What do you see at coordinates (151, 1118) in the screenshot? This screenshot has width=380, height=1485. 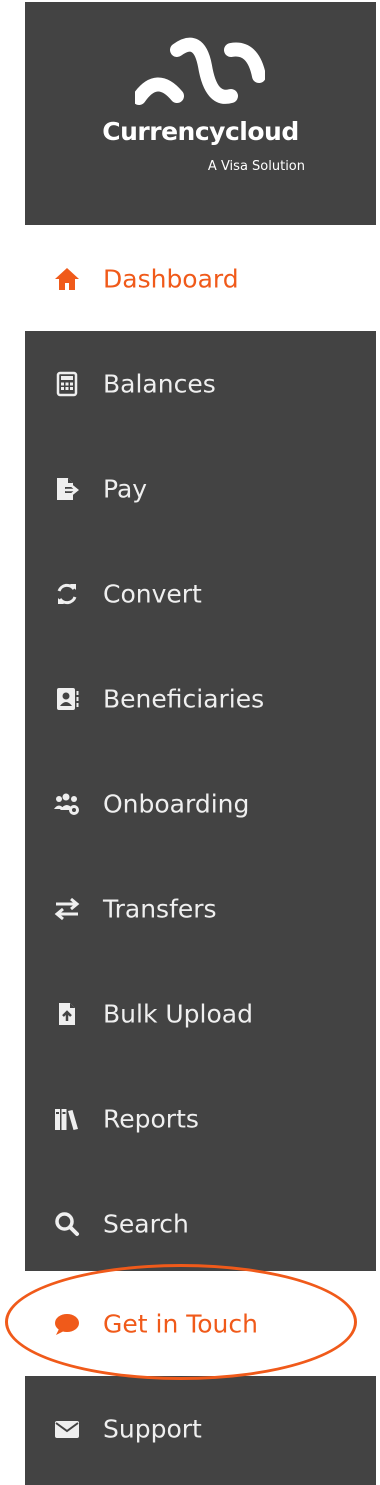 I see `nav-item-label: Reports` at bounding box center [151, 1118].